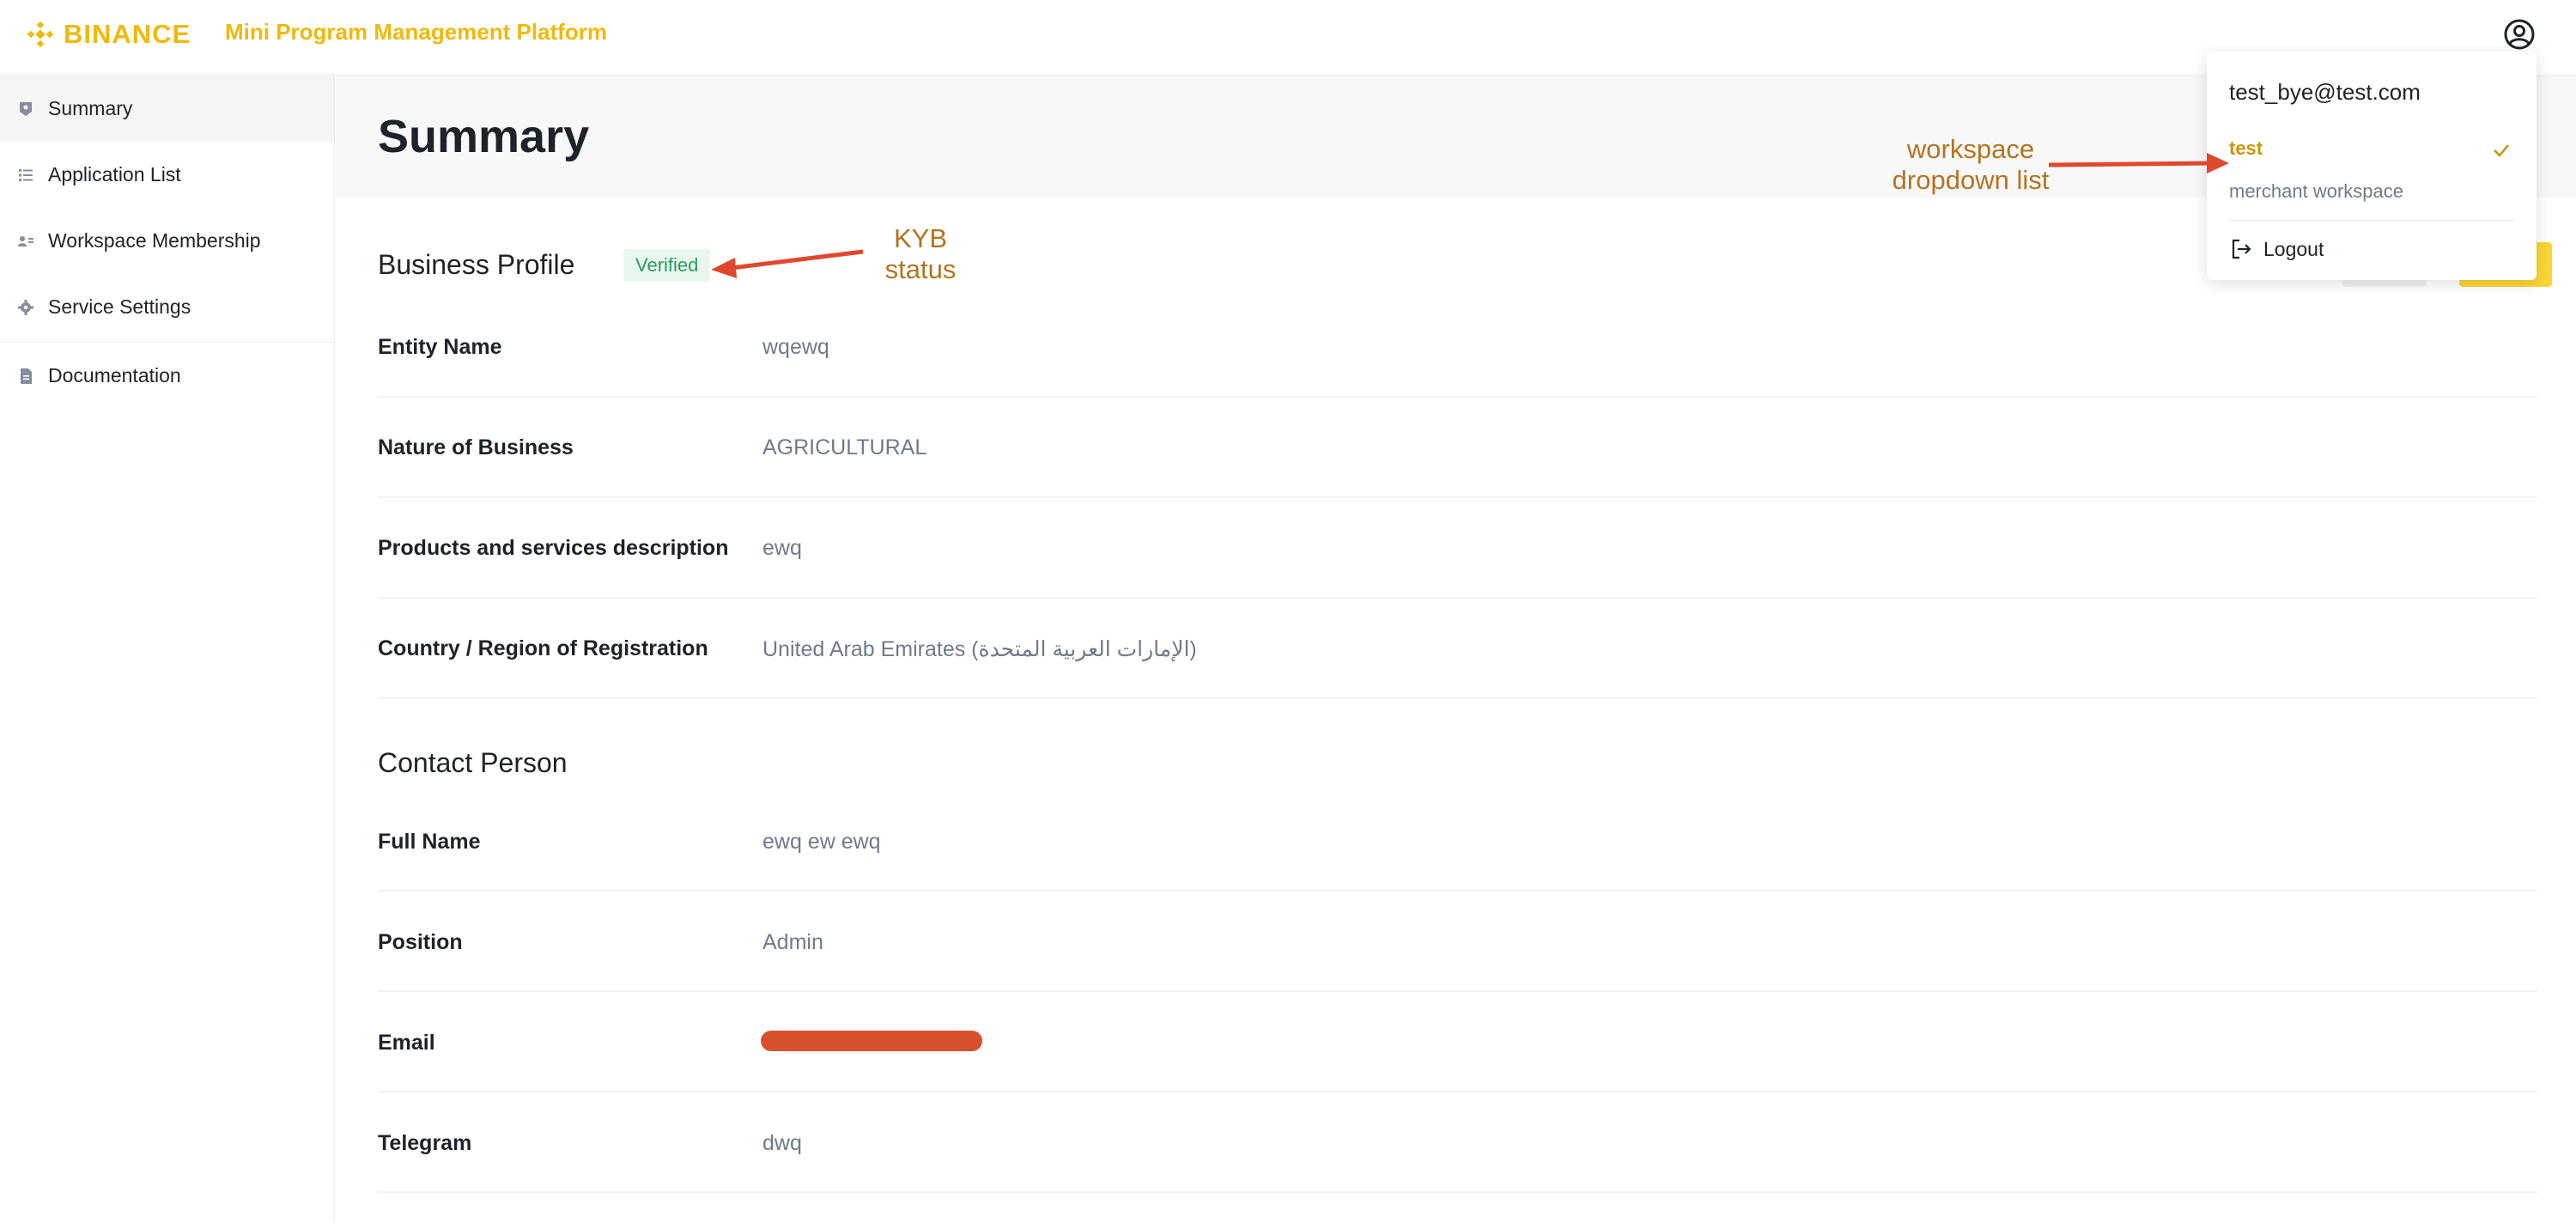 Image resolution: width=2576 pixels, height=1223 pixels. I want to click on kyb-arrow, so click(797, 260).